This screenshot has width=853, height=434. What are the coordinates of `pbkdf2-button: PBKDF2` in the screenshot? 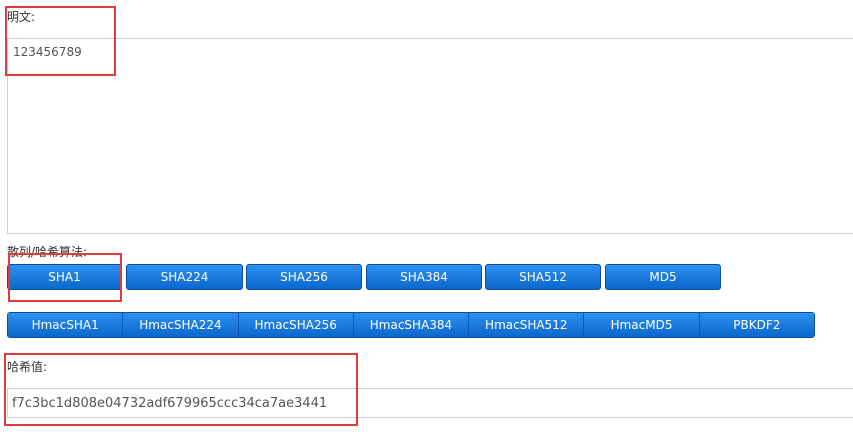 It's located at (756, 325).